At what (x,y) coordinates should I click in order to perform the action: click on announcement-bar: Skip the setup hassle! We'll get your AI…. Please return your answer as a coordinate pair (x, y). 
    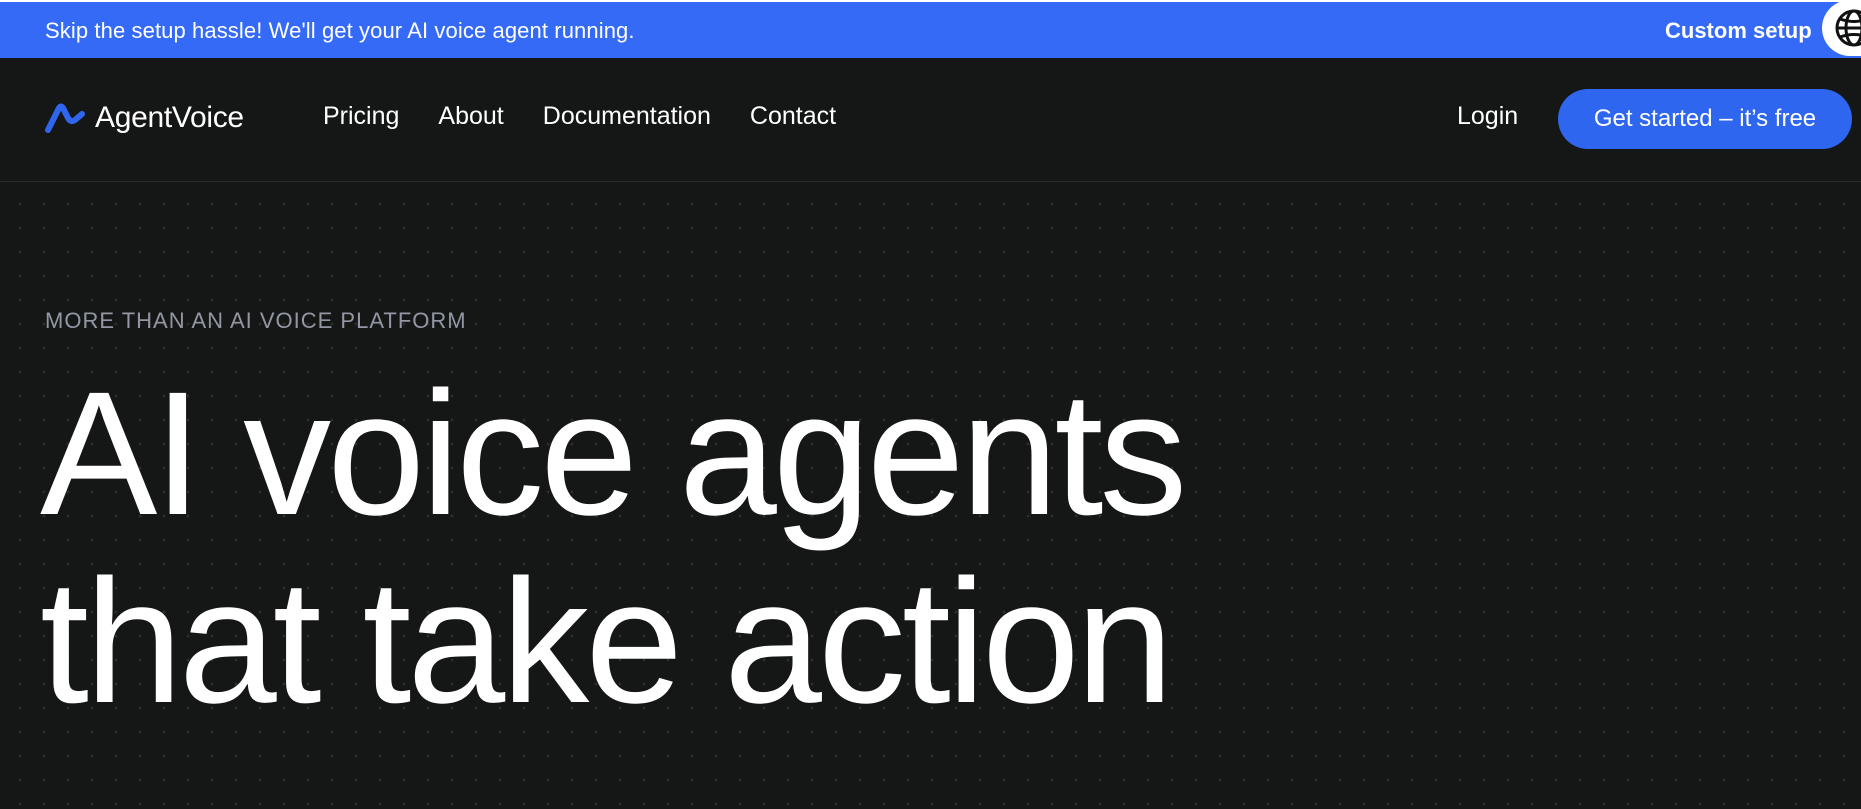
    Looking at the image, I should click on (930, 29).